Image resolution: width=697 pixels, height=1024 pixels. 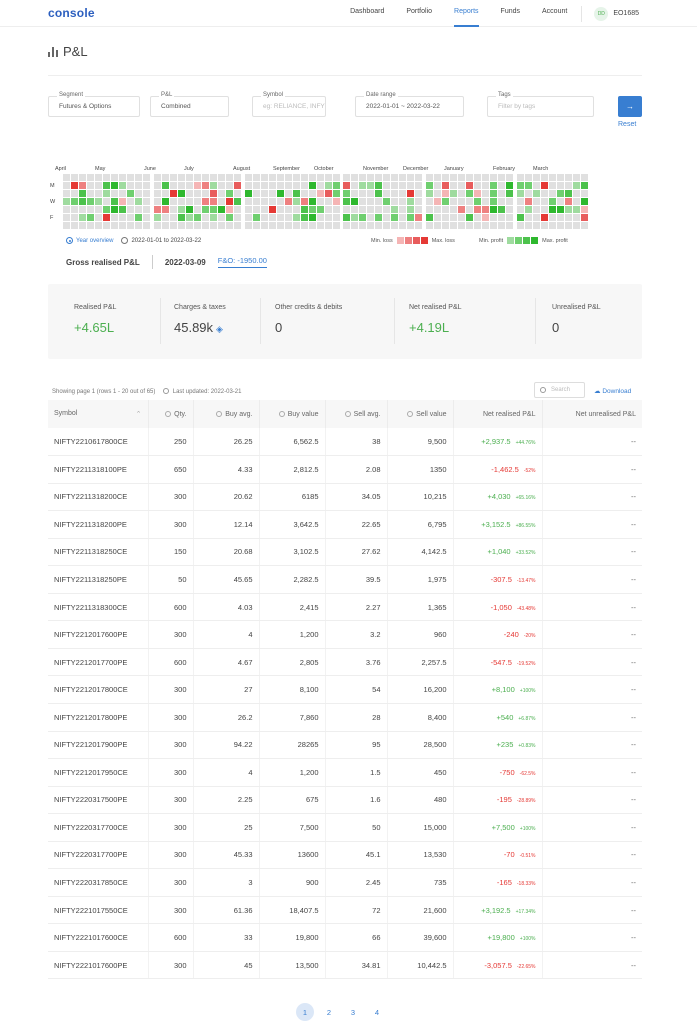 I want to click on radio-year-overview, so click(x=69, y=240).